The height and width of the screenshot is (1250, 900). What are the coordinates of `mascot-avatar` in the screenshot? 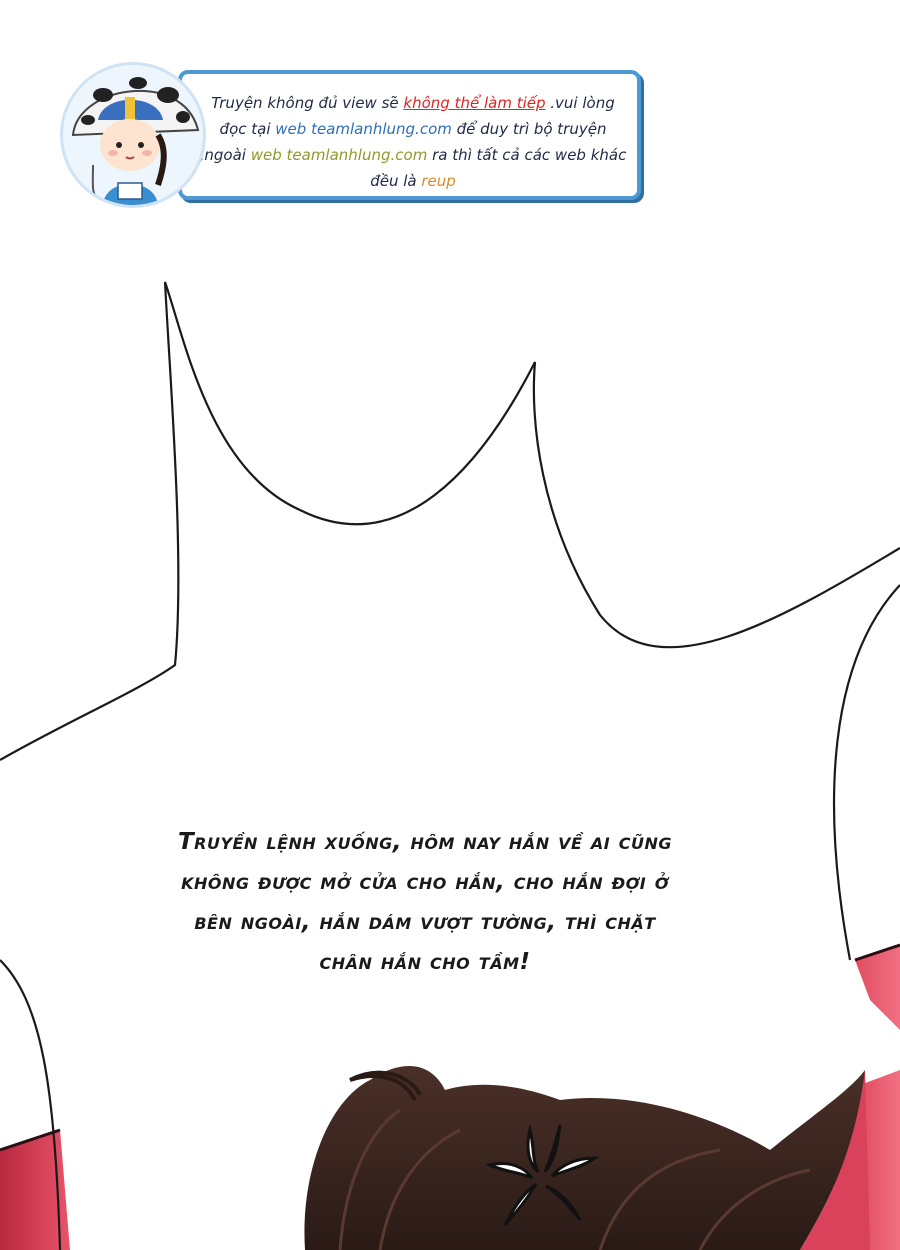 It's located at (133, 135).